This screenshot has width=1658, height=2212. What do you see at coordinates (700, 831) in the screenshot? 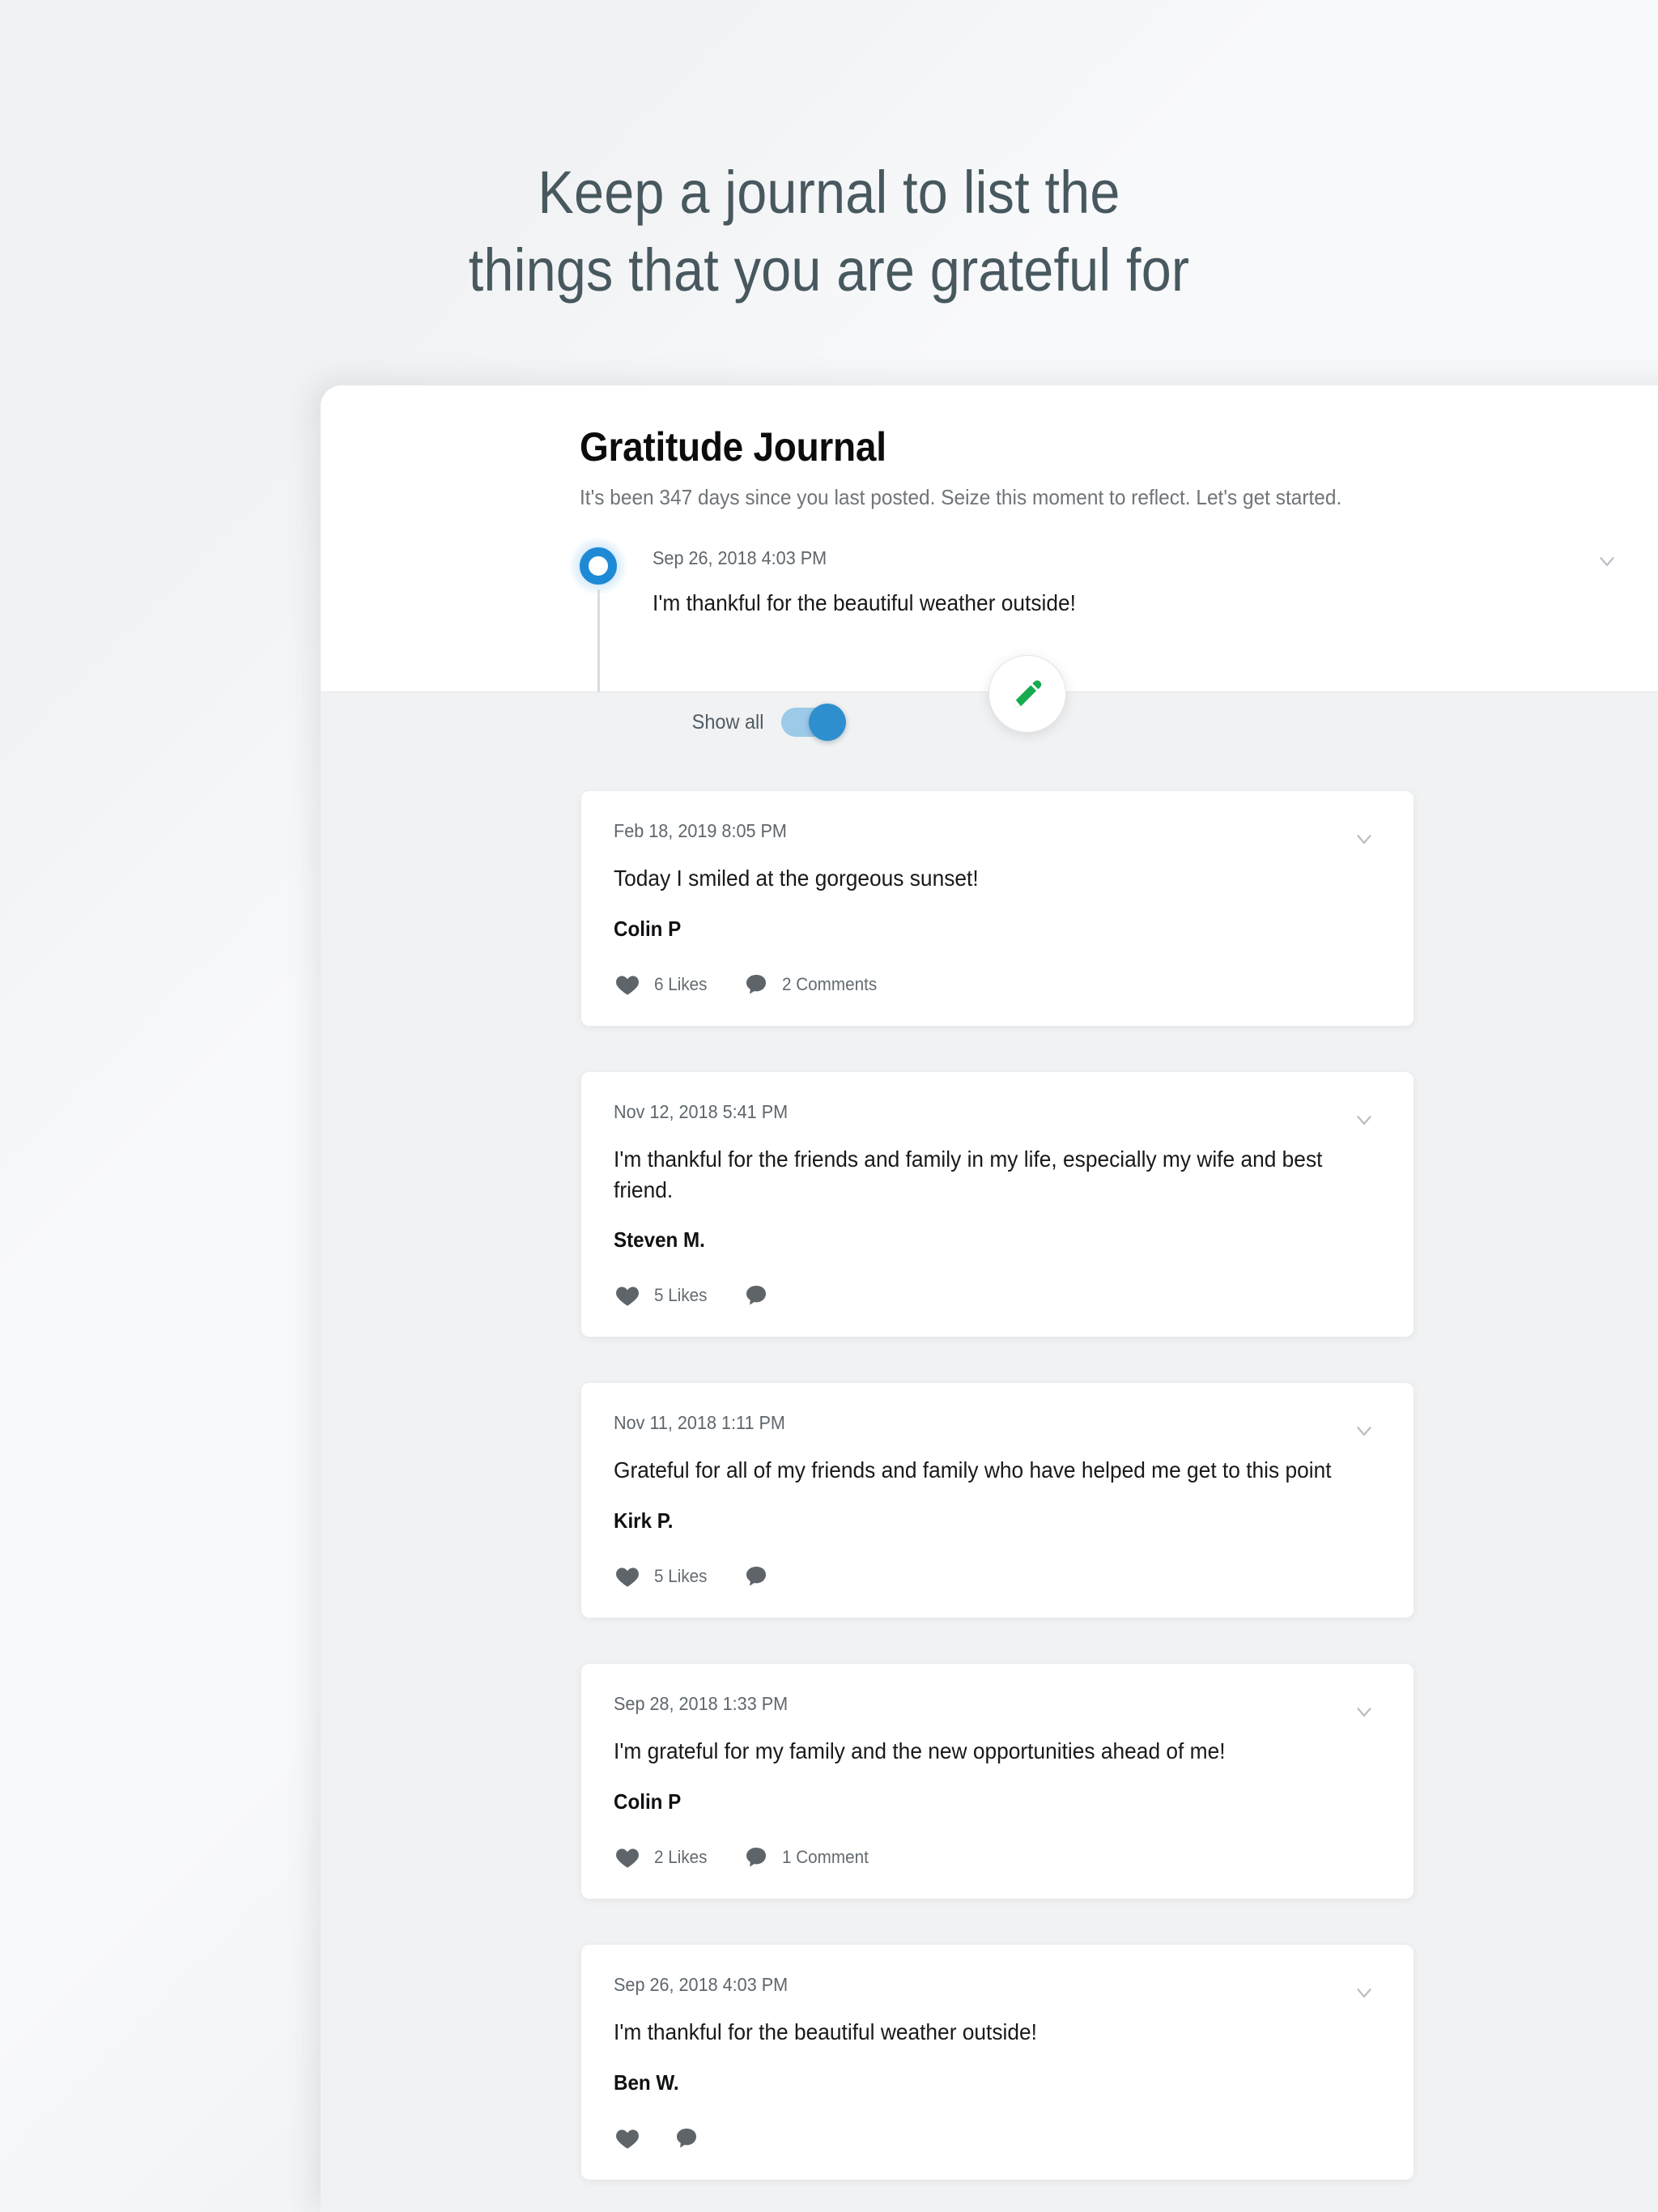
I see `post-date: Feb 18, 2019 8:05 PM` at bounding box center [700, 831].